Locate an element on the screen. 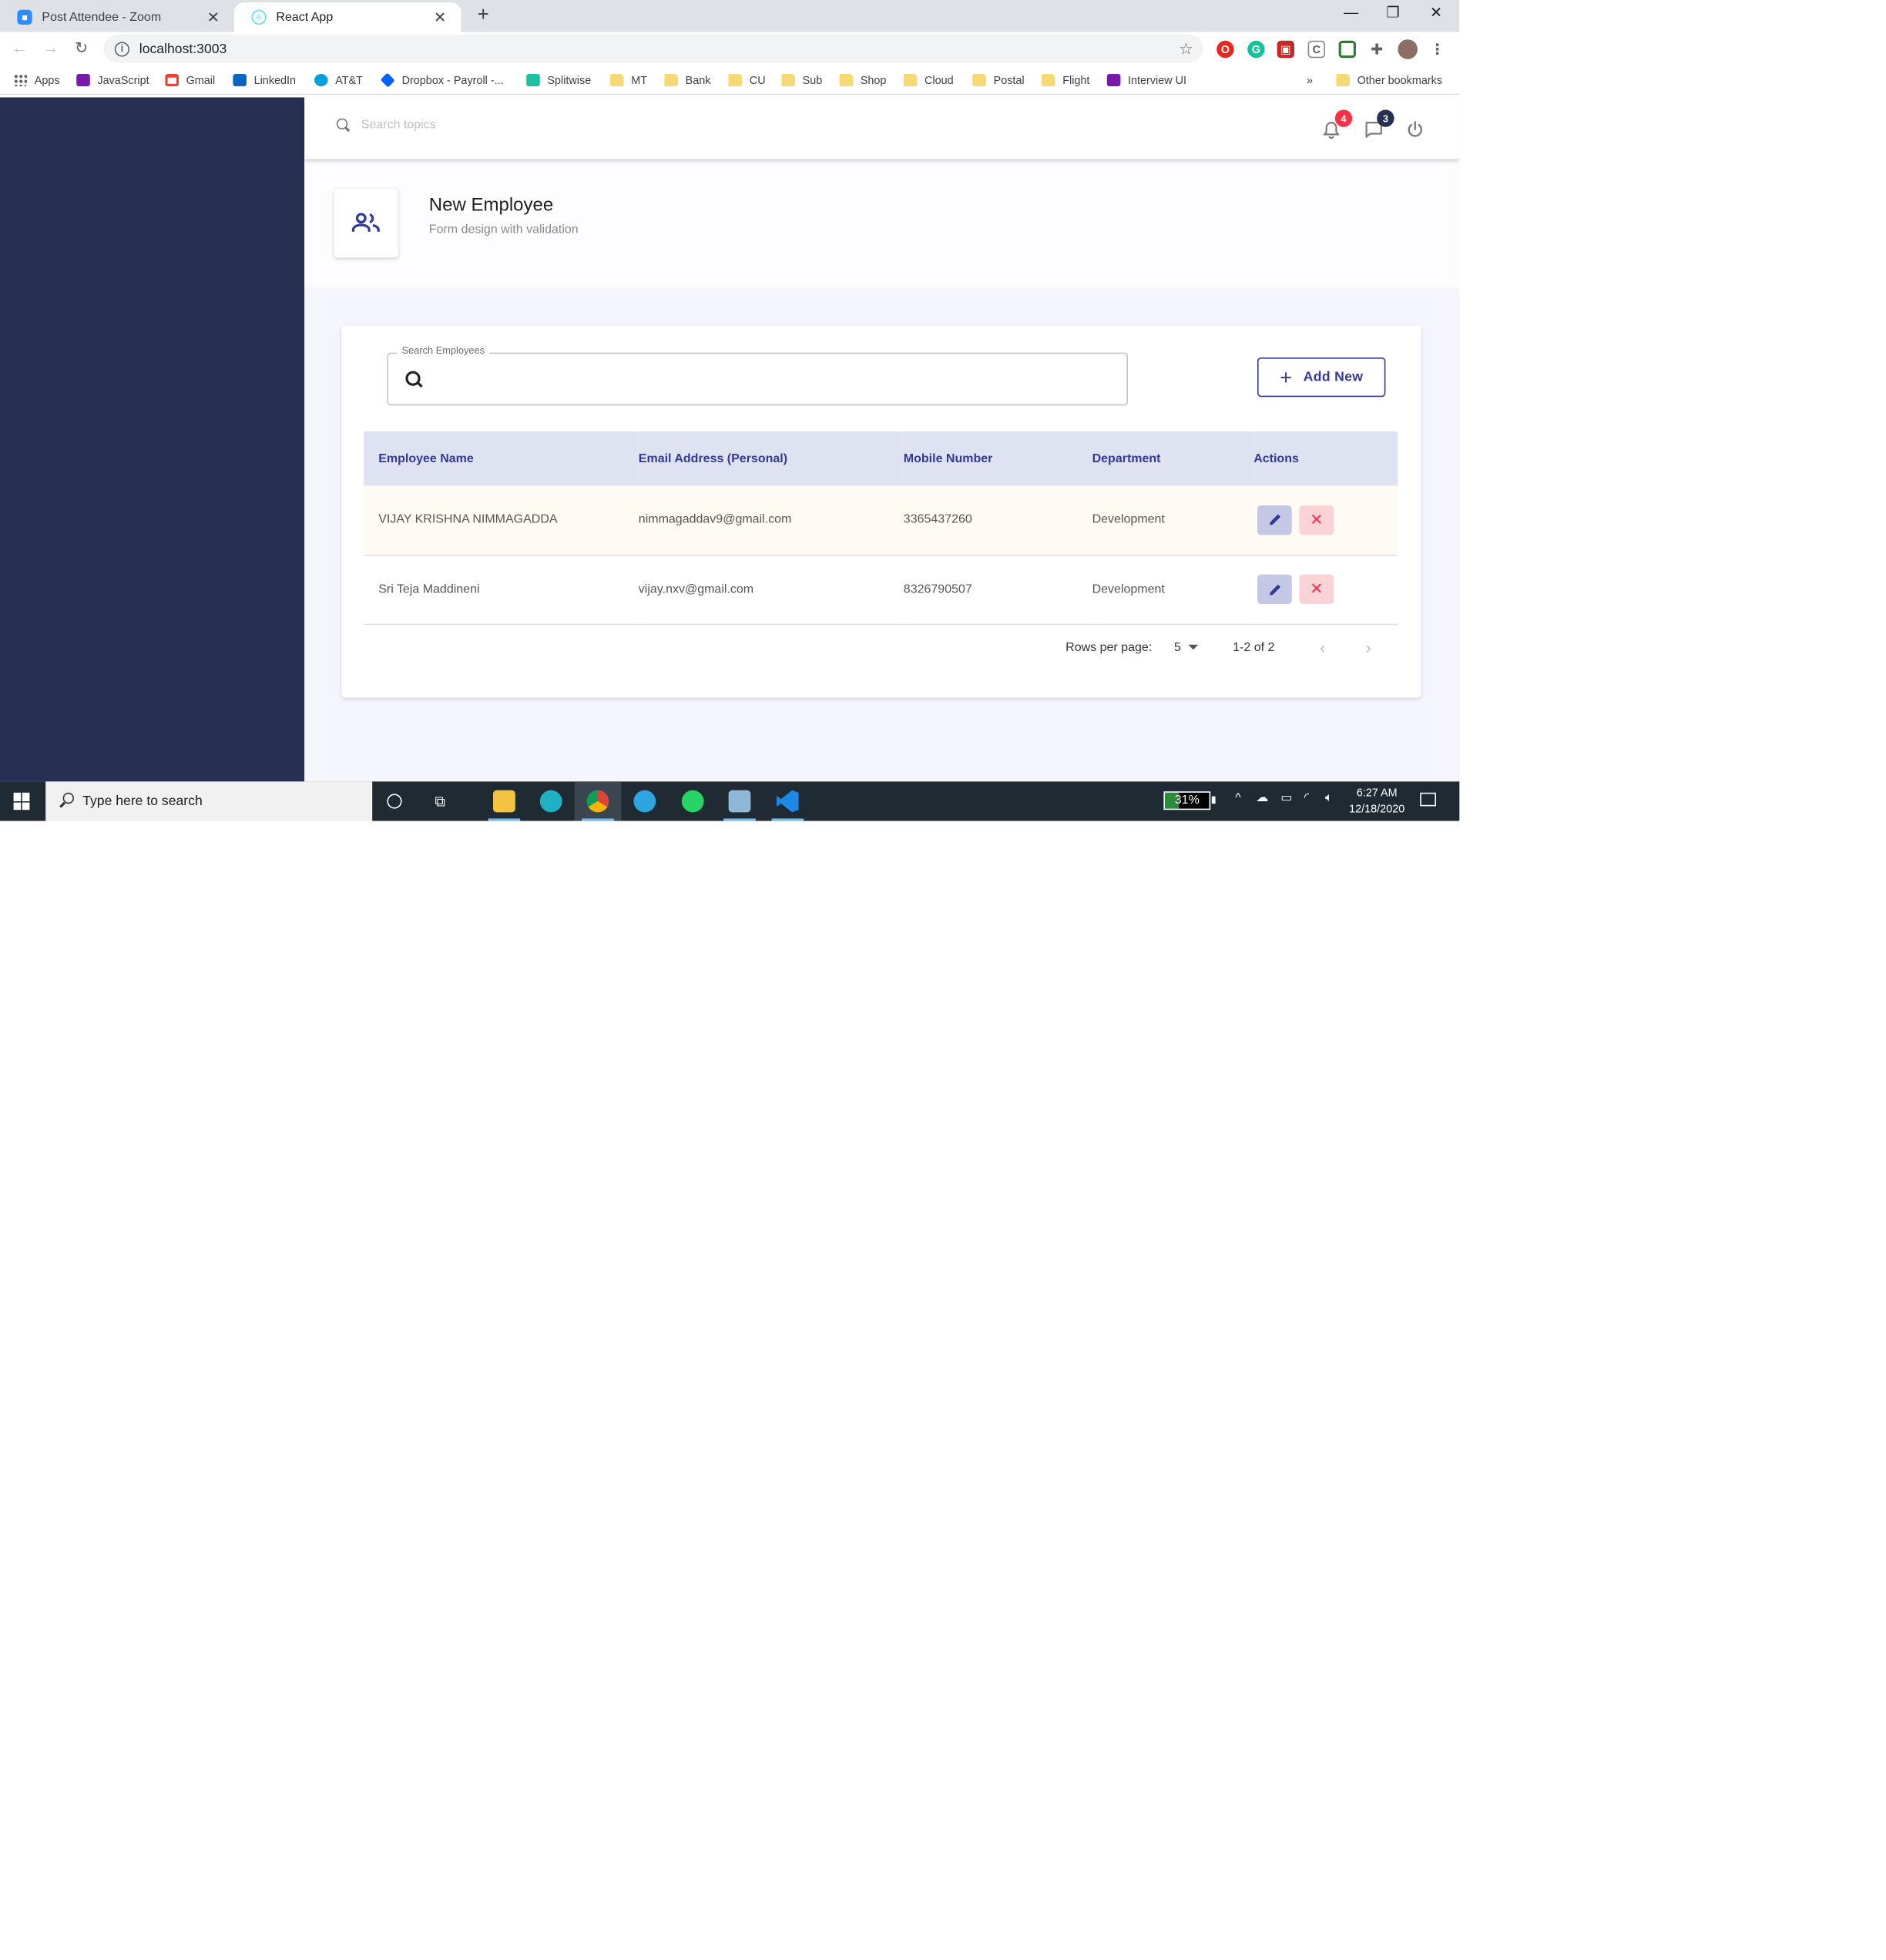 This screenshot has height=1960, width=1886. column-header-employee-name: Employee Name is located at coordinates (502, 459).